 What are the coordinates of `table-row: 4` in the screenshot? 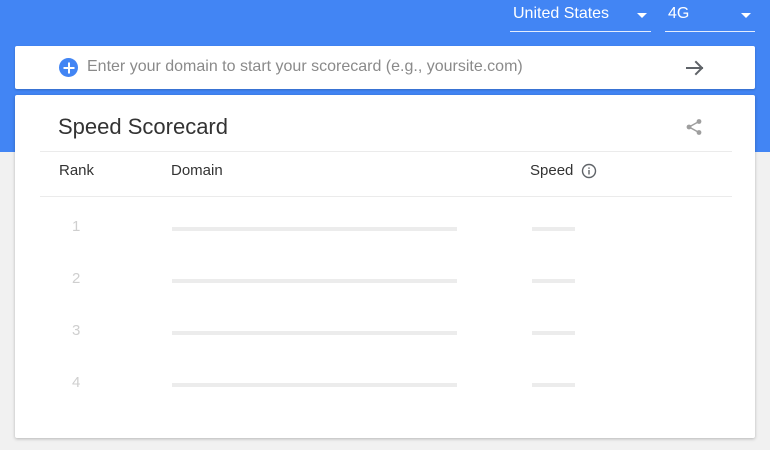 It's located at (385, 385).